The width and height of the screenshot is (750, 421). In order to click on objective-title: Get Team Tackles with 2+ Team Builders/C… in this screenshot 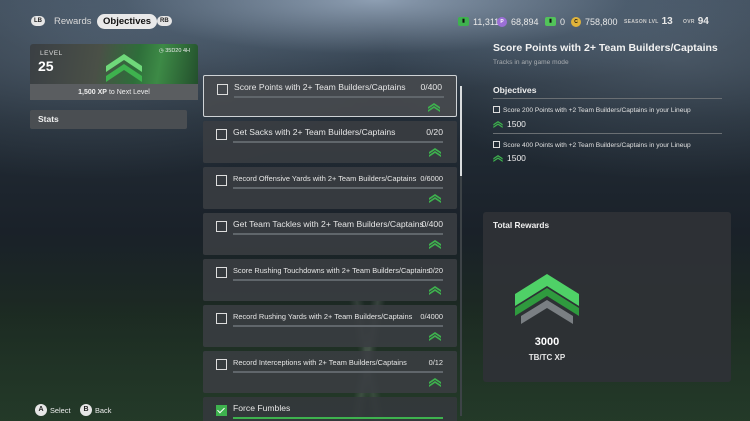, I will do `click(328, 224)`.